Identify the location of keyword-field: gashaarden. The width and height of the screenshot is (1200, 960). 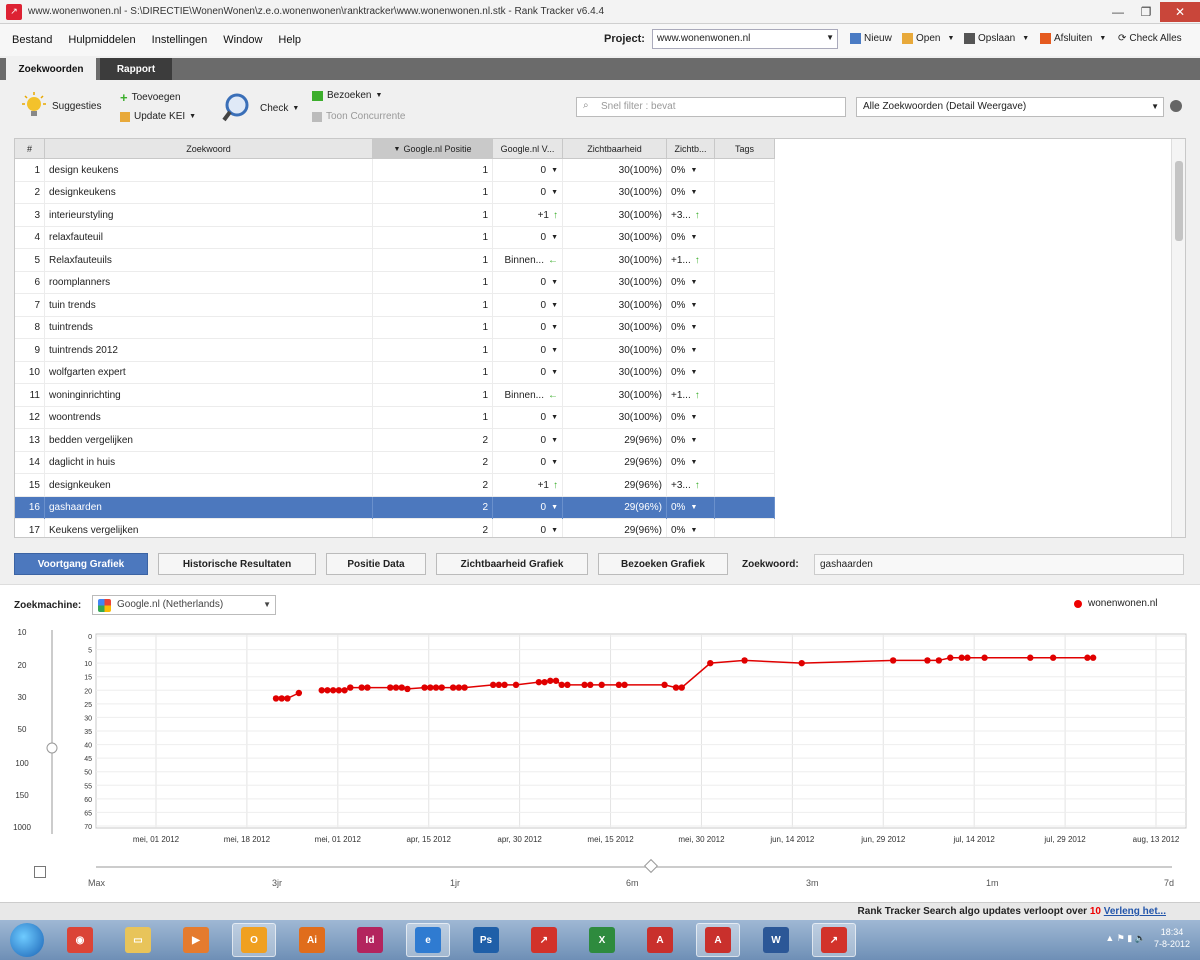
(999, 564).